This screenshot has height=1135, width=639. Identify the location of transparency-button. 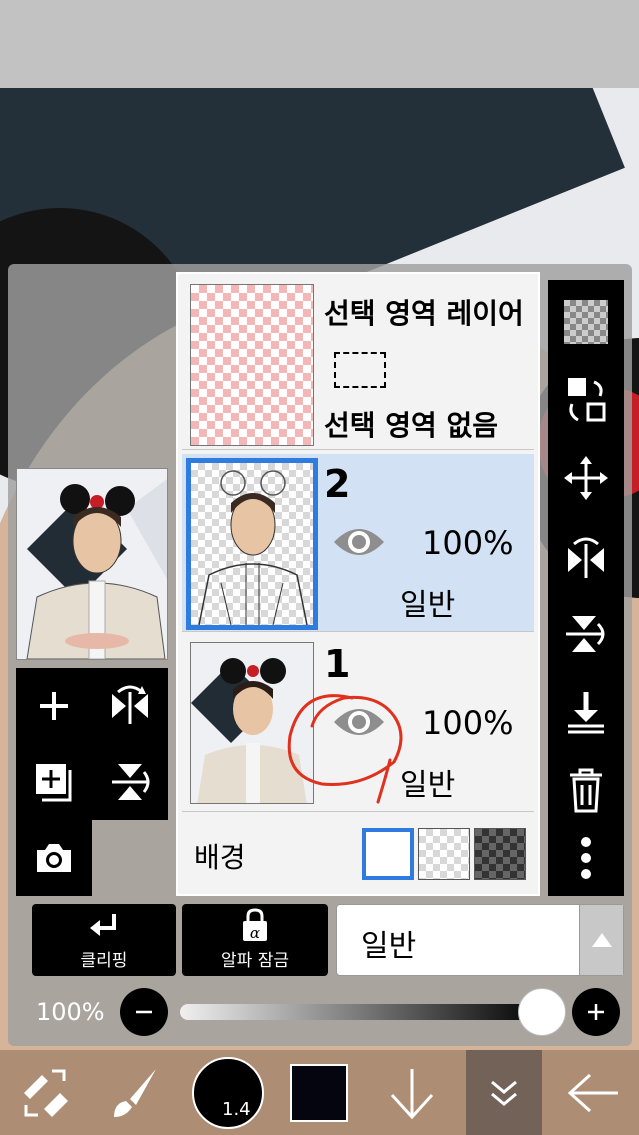
(586, 322).